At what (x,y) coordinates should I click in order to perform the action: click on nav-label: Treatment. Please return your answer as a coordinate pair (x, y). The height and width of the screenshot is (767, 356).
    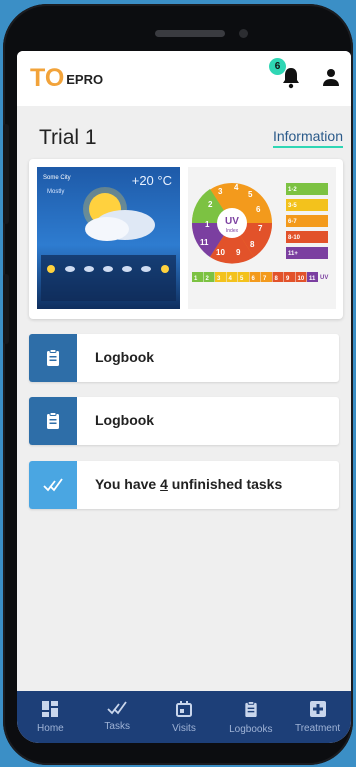
    Looking at the image, I should click on (317, 728).